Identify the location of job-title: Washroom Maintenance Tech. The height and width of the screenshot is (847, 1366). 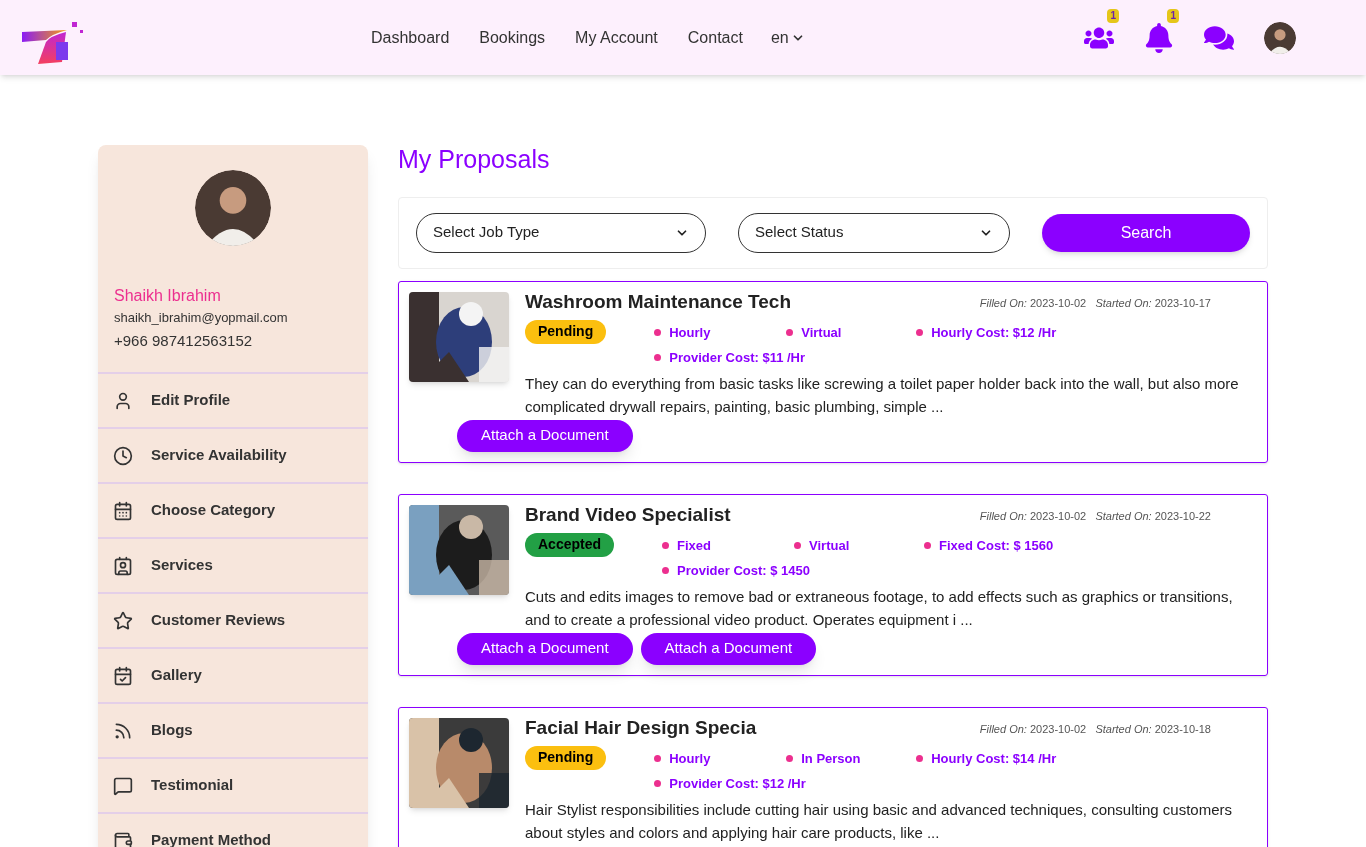
(658, 301).